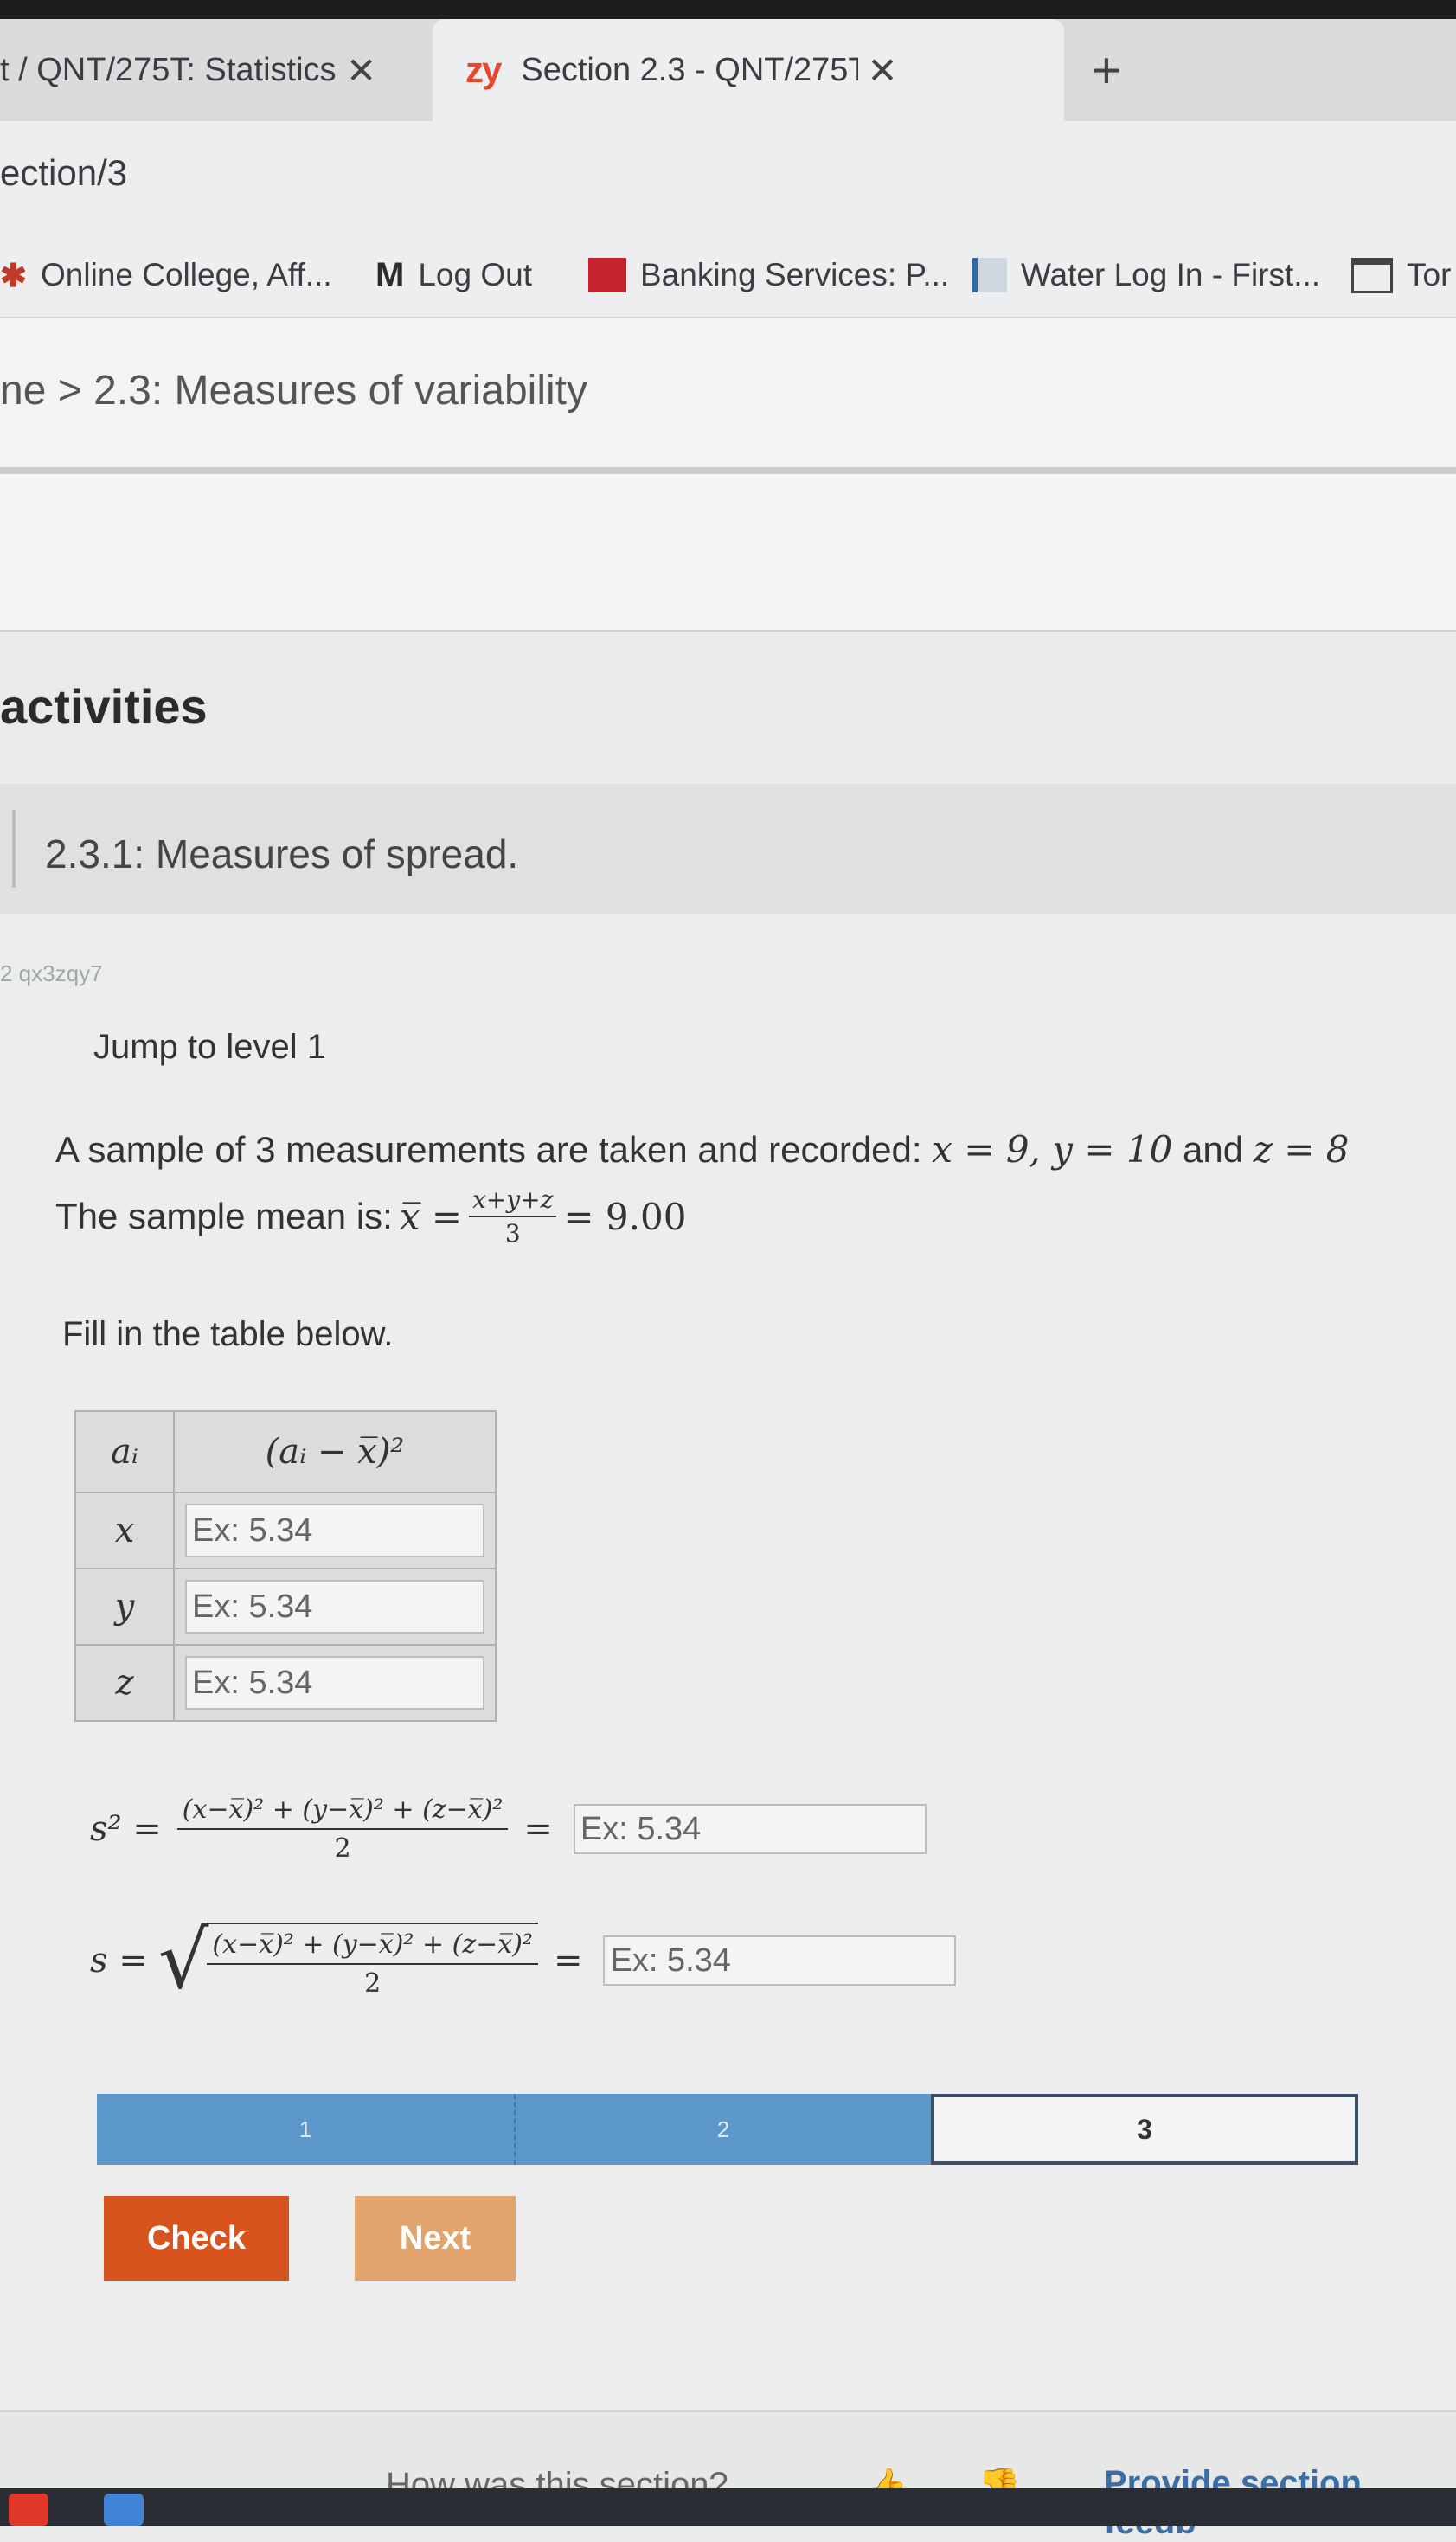 This screenshot has width=1456, height=2542. I want to click on check-button: Check, so click(196, 2238).